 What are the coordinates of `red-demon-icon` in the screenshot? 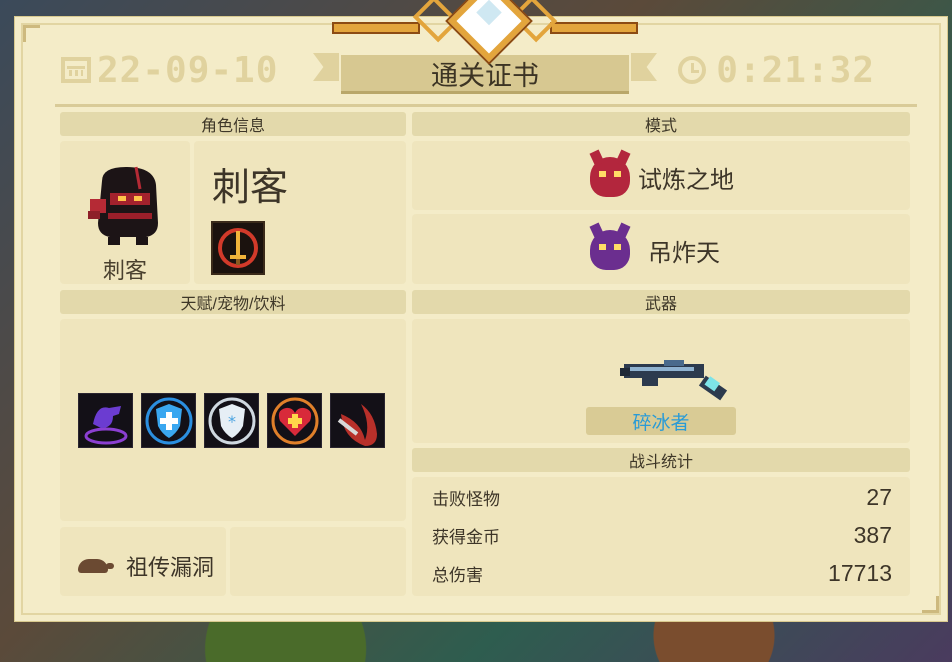 It's located at (610, 177).